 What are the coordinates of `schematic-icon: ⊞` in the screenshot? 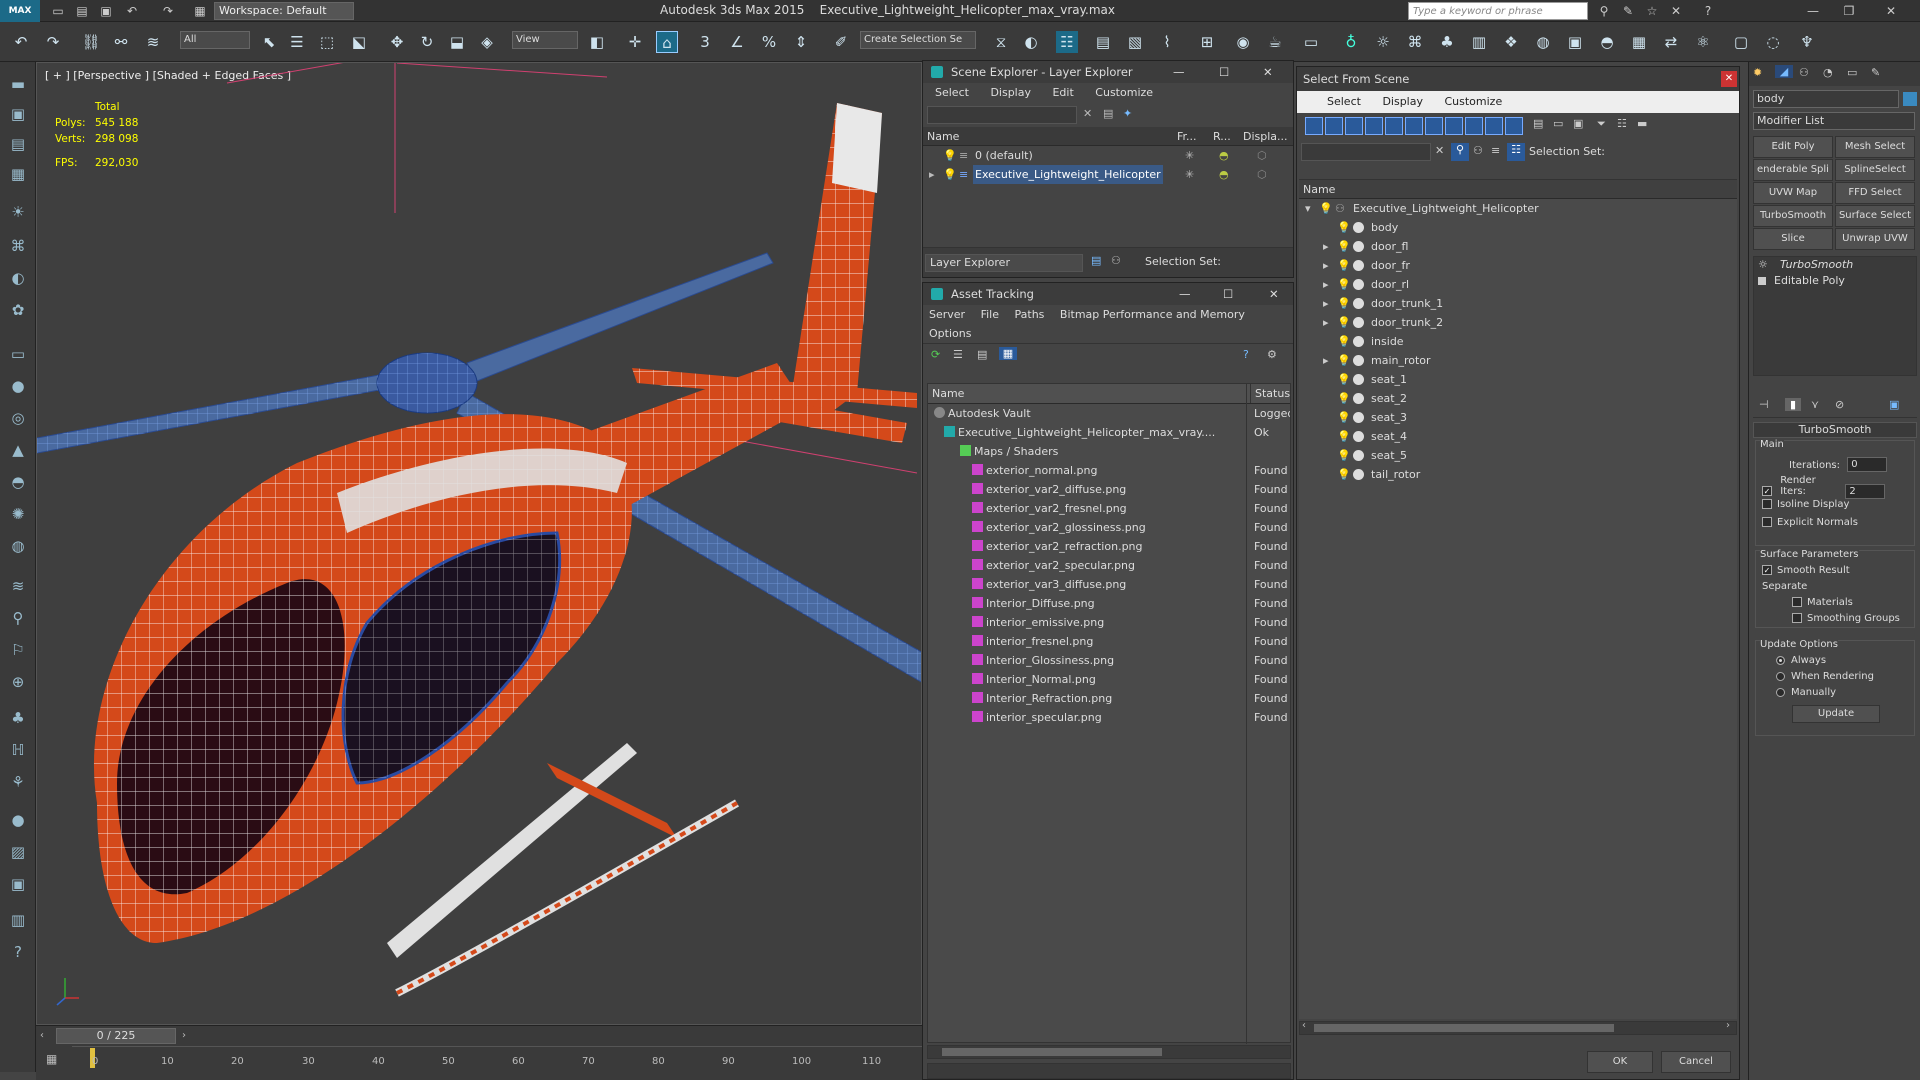 It's located at (1207, 42).